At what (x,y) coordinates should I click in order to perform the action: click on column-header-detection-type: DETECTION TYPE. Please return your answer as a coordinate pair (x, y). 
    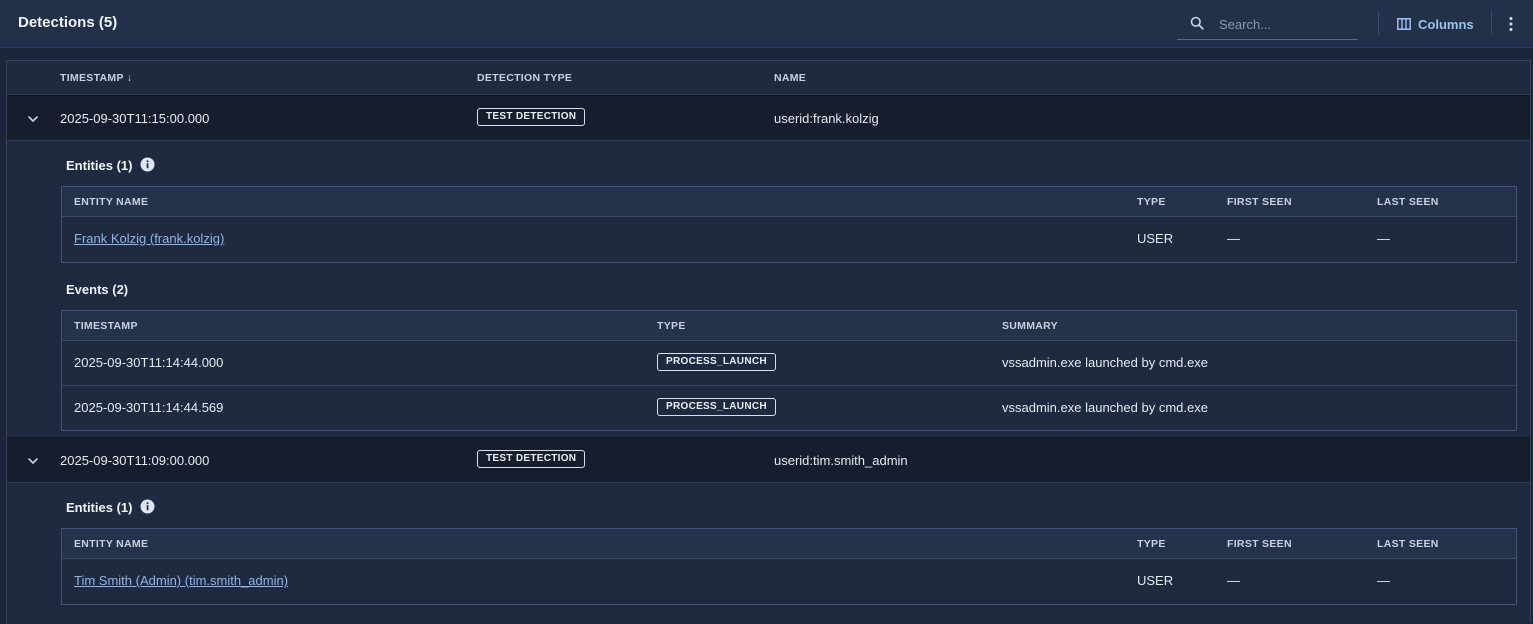
    Looking at the image, I should click on (524, 78).